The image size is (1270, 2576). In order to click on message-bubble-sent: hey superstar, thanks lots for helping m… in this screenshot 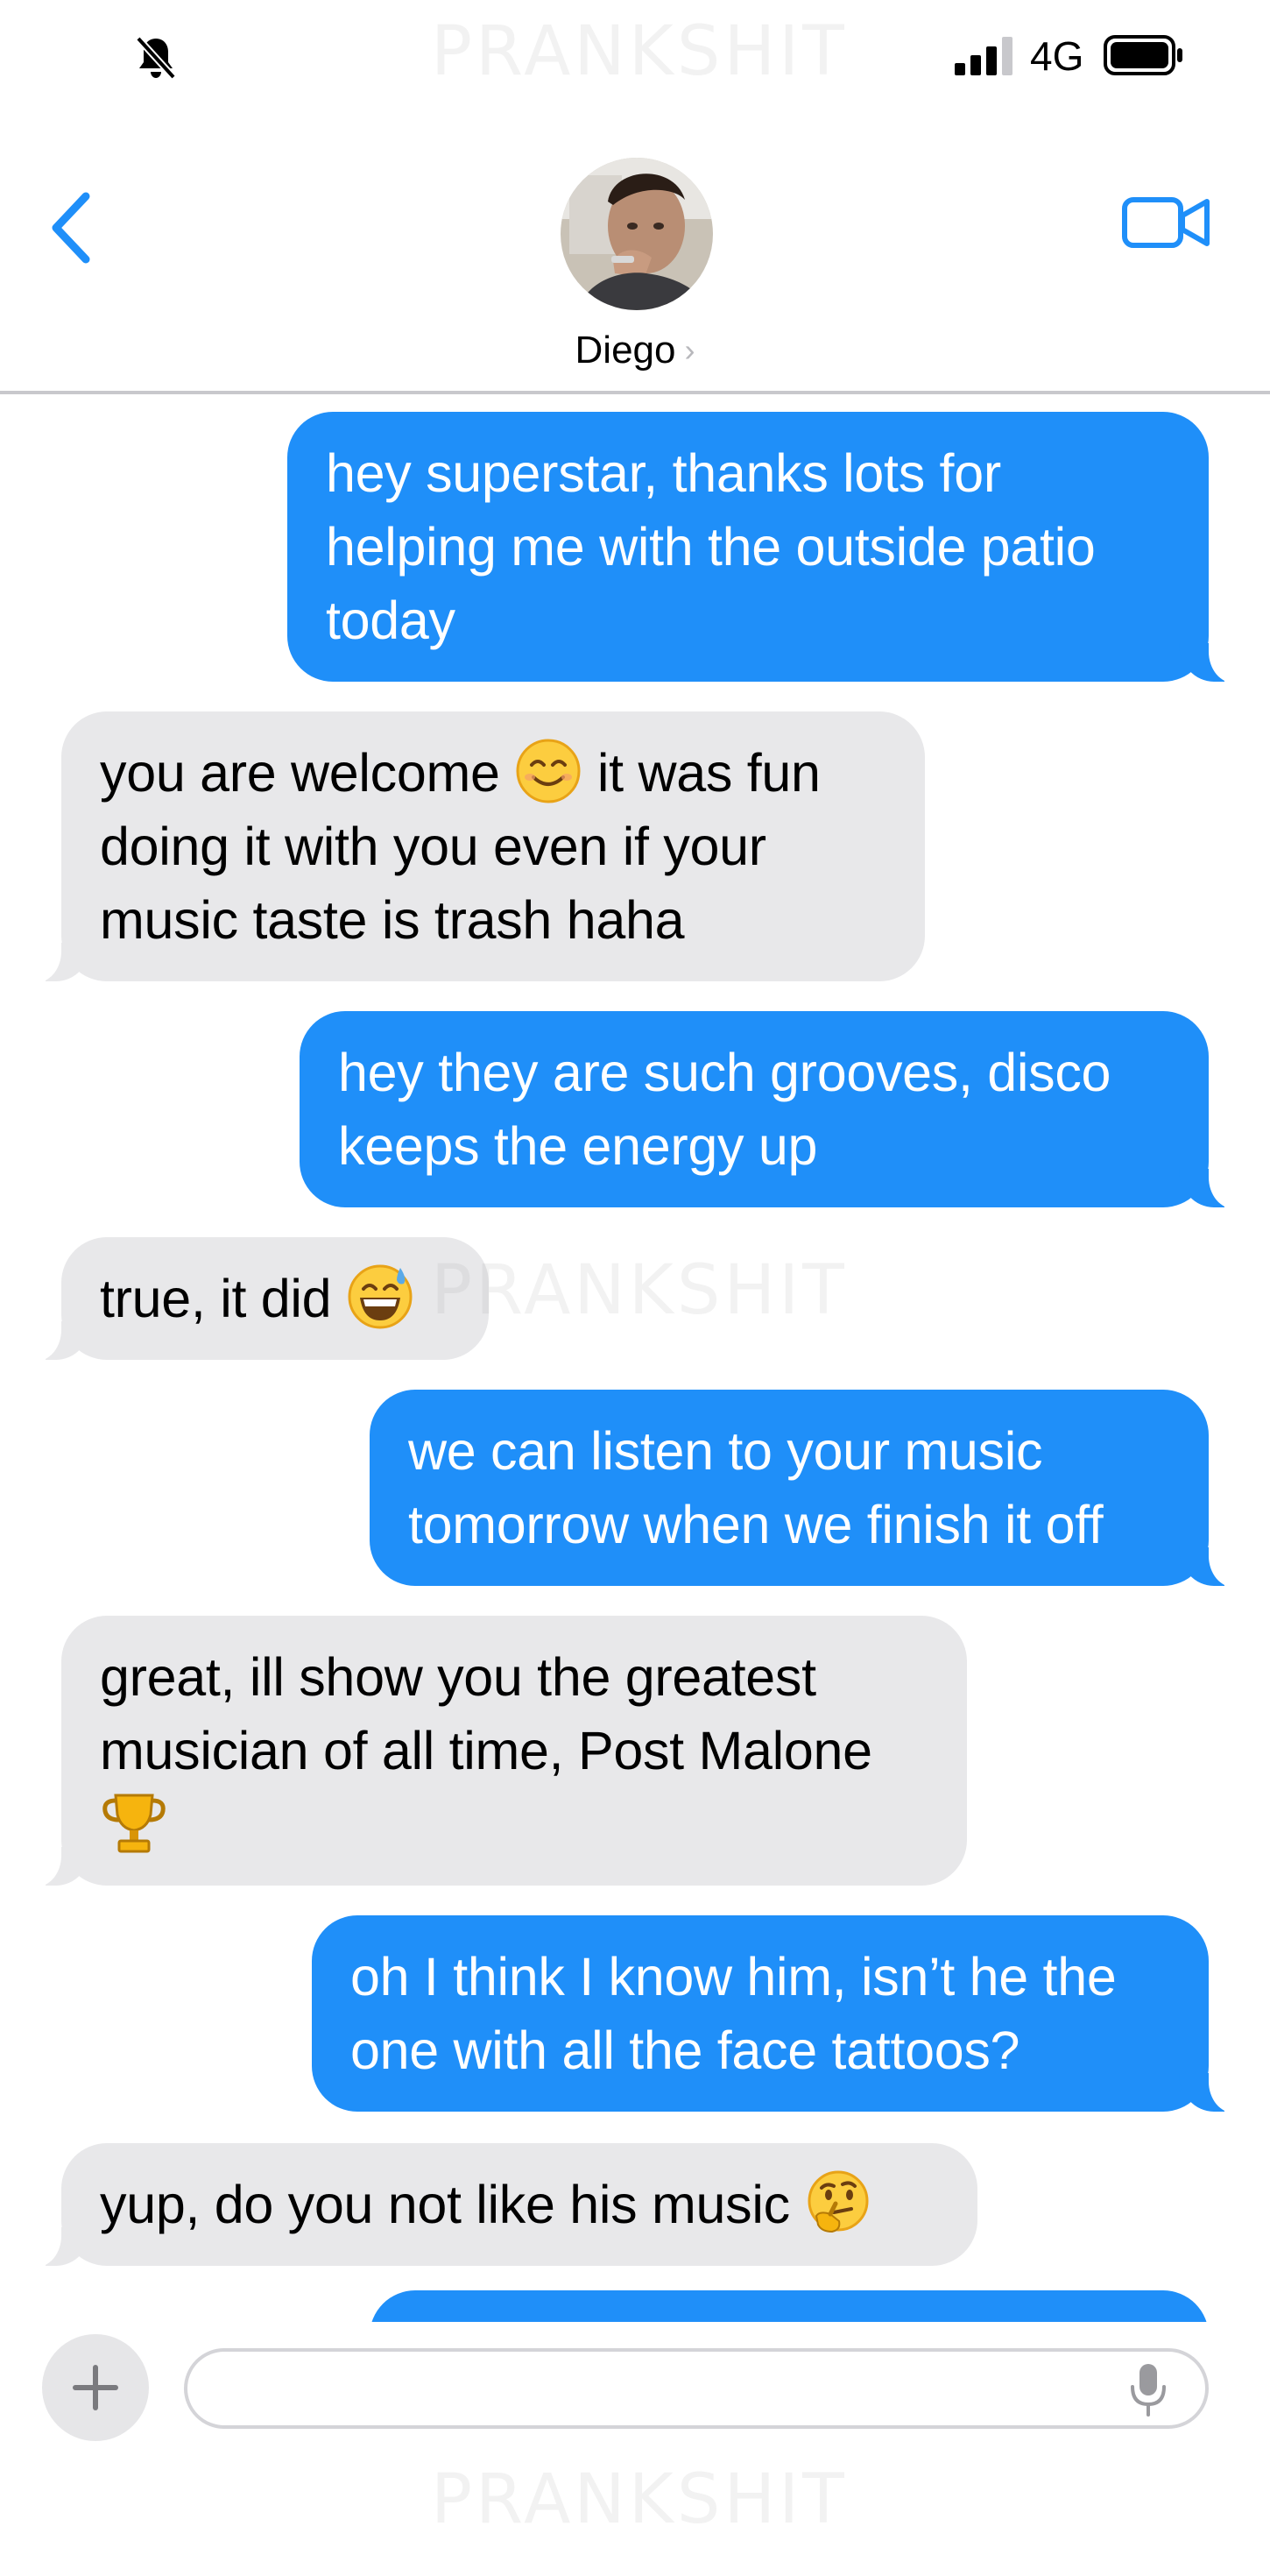, I will do `click(766, 547)`.